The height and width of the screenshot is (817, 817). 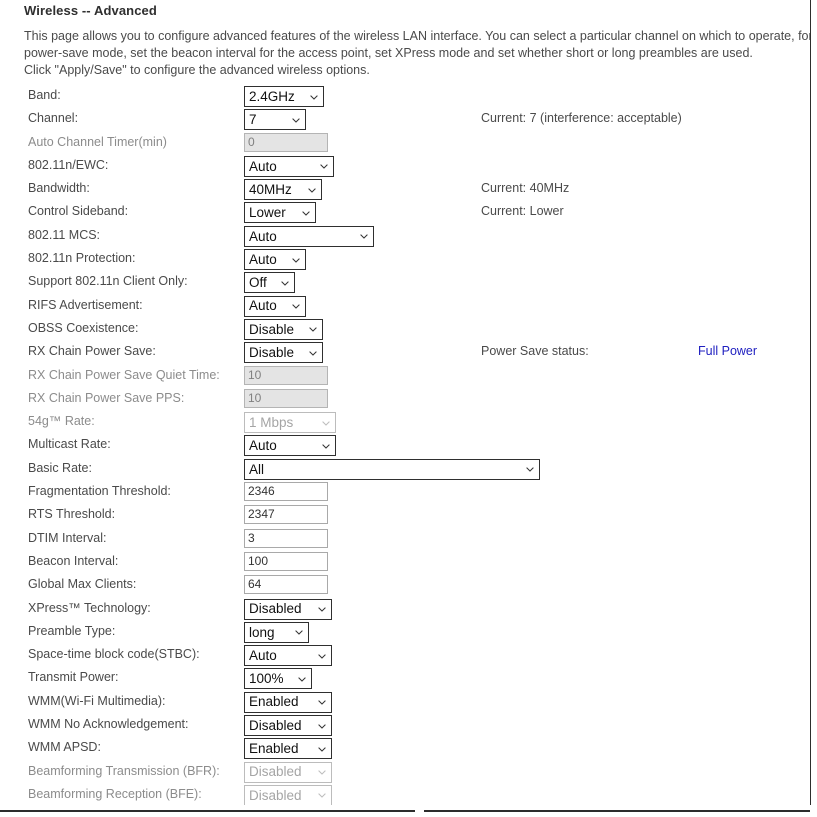 I want to click on control-rx-chain-power-save-quiet-time: 10, so click(x=286, y=375).